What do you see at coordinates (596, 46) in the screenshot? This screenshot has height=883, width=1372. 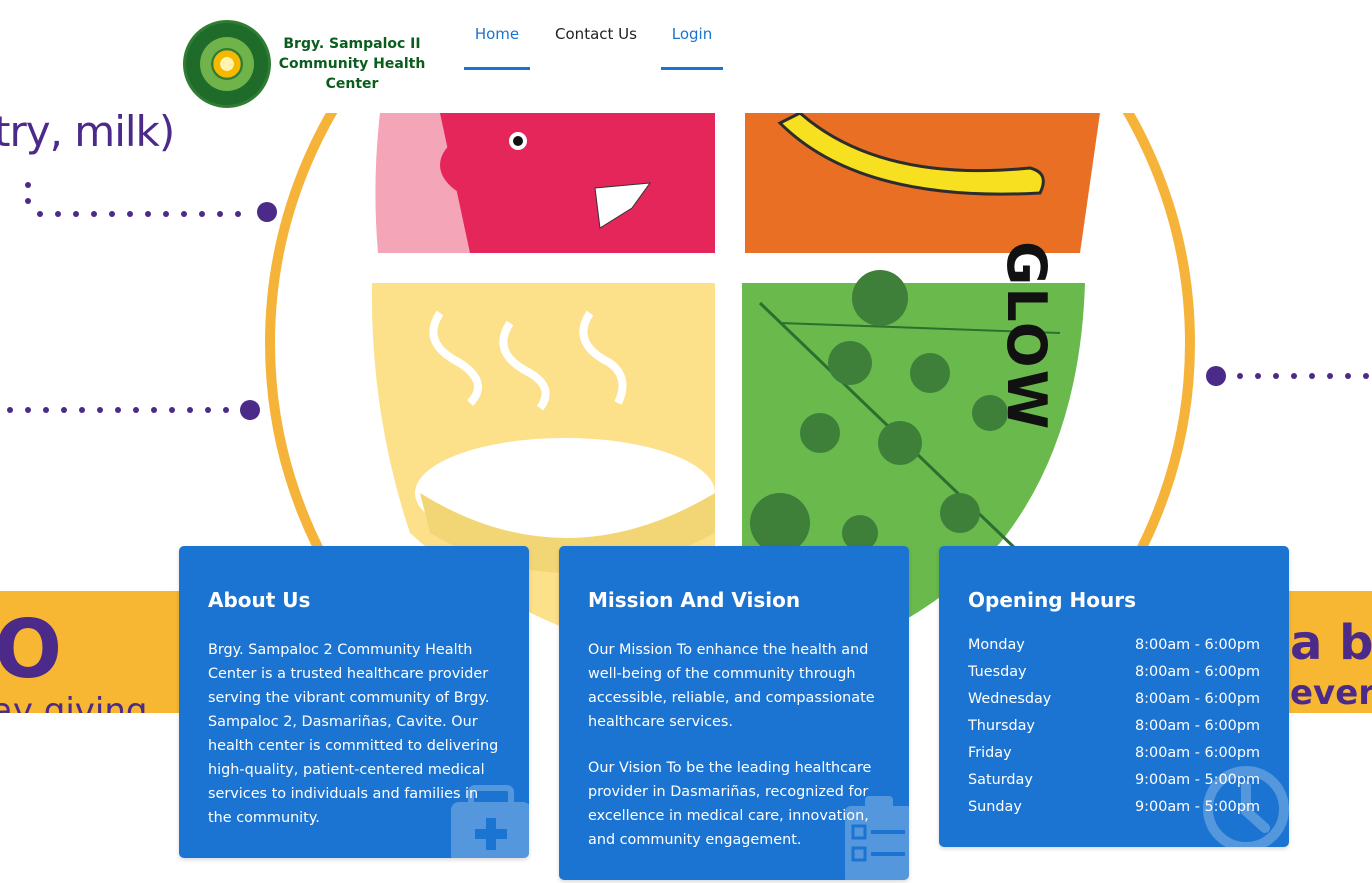 I see `nav-contact-us: Contact Us` at bounding box center [596, 46].